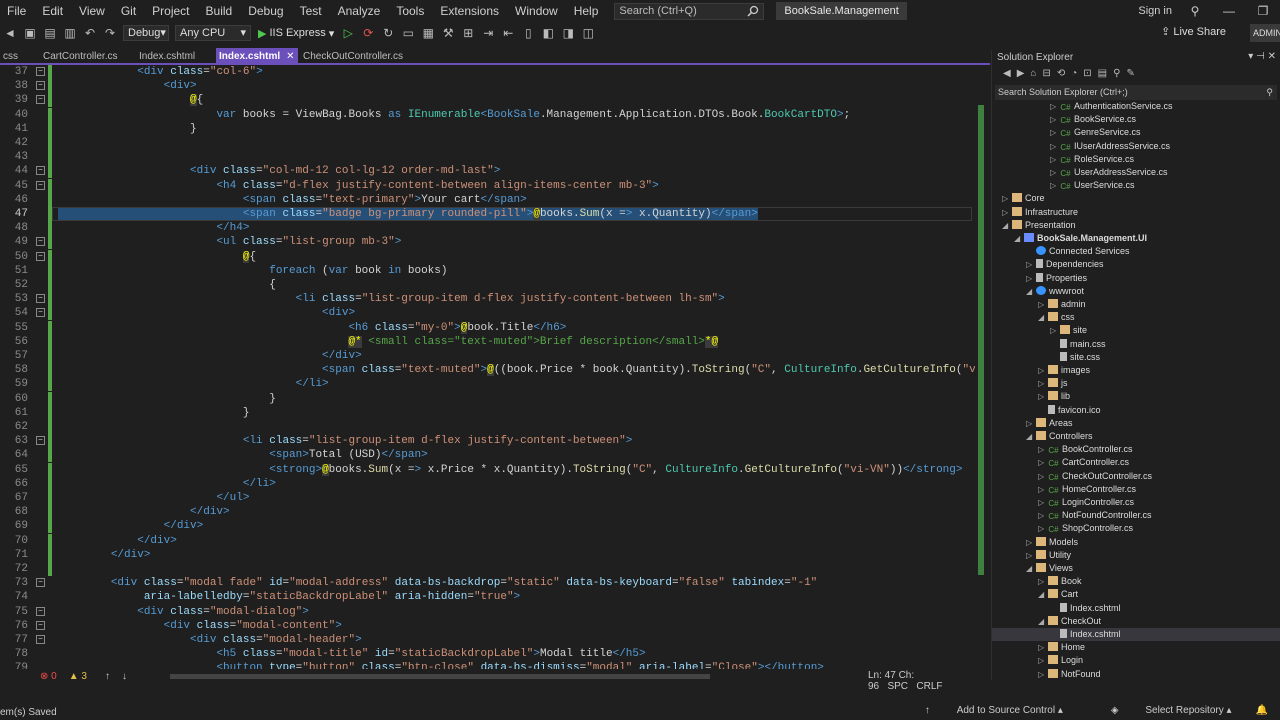  What do you see at coordinates (219, 11) in the screenshot?
I see `menu-build: Build` at bounding box center [219, 11].